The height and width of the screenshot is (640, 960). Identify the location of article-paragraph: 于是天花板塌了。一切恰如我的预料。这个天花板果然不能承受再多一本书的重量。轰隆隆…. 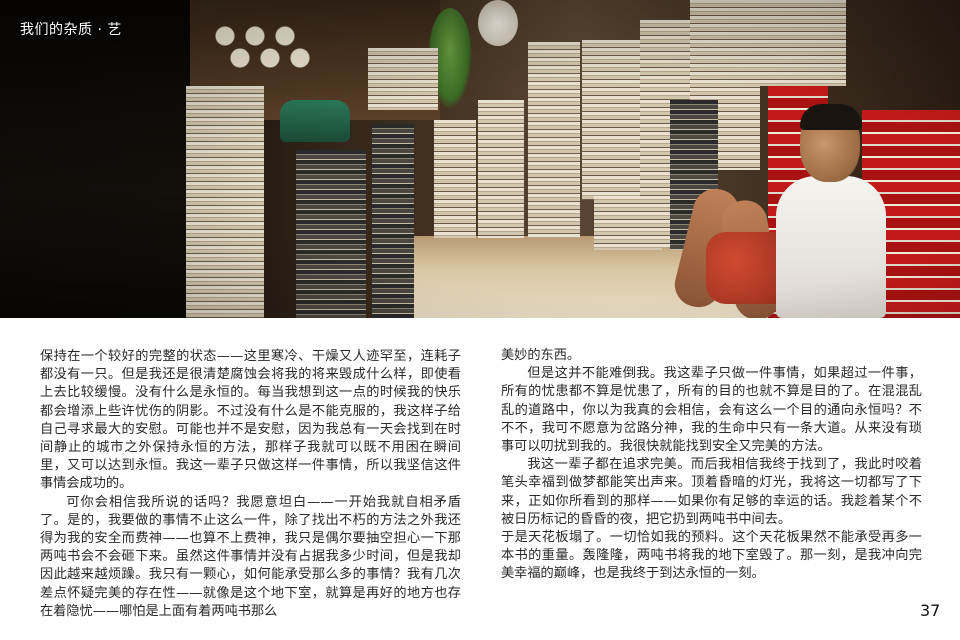
(711, 556).